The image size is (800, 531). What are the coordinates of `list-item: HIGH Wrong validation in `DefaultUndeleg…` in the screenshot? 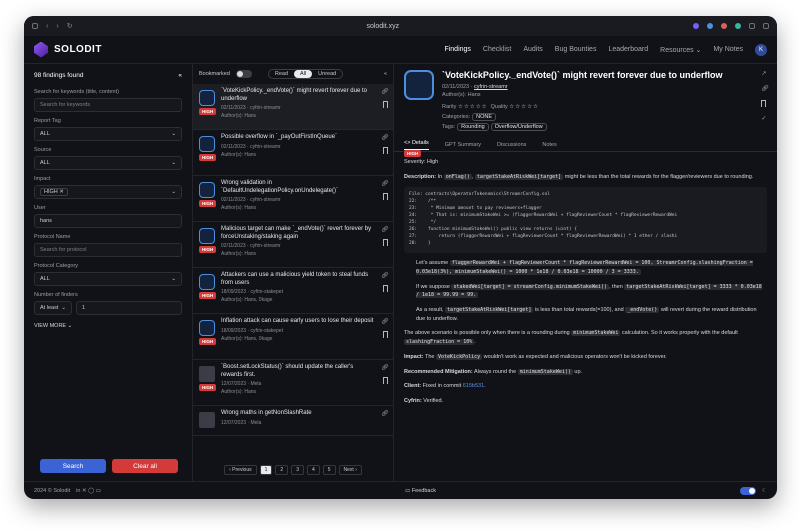 It's located at (293, 199).